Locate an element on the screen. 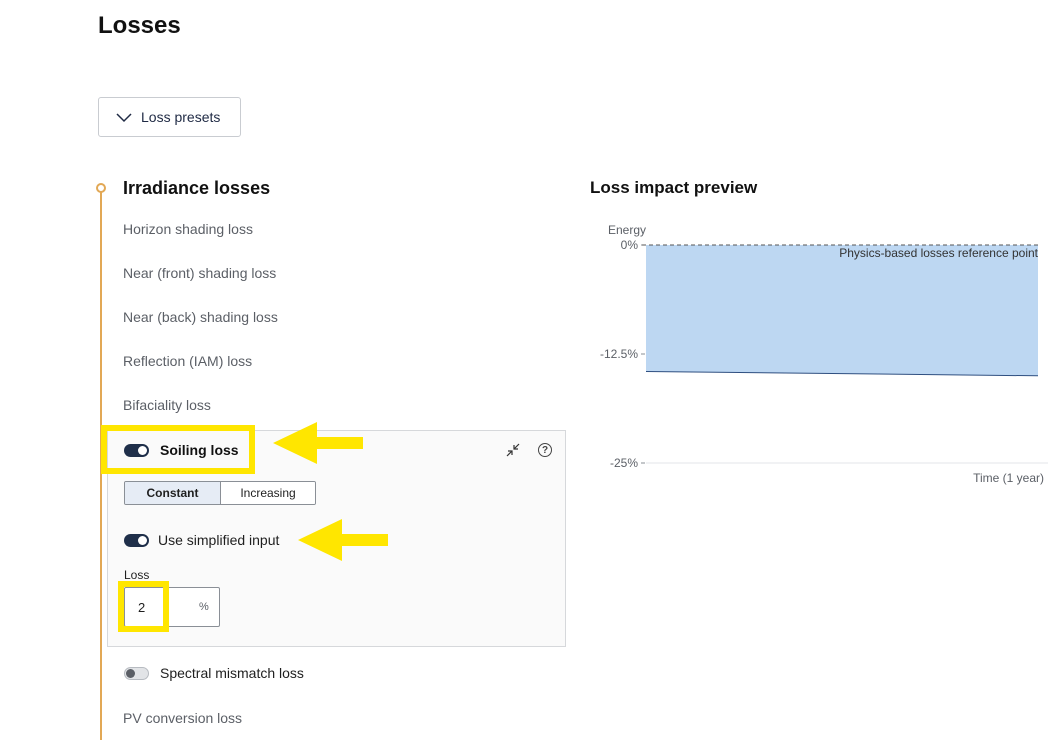 The width and height of the screenshot is (1062, 740). constant-mode-button: Constant is located at coordinates (173, 493).